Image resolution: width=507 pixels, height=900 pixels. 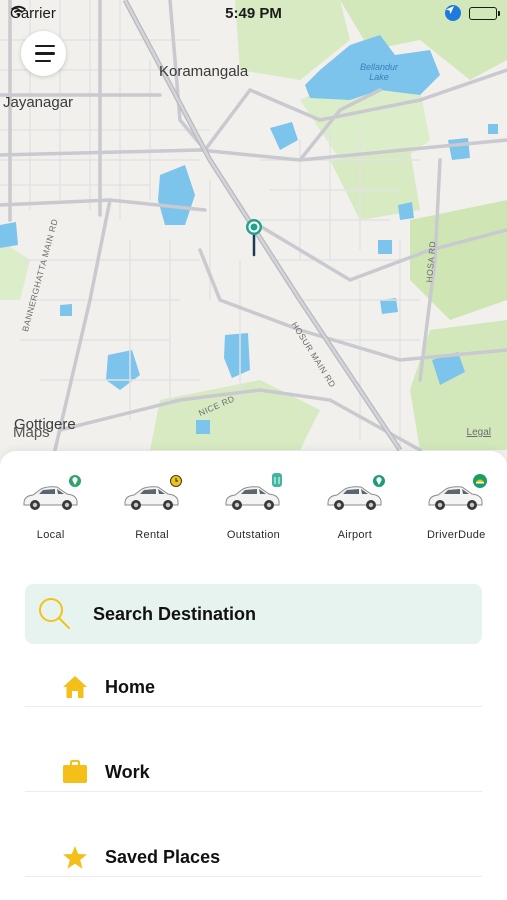 What do you see at coordinates (253, 857) in the screenshot?
I see `saved-place-saved-places: Saved Places` at bounding box center [253, 857].